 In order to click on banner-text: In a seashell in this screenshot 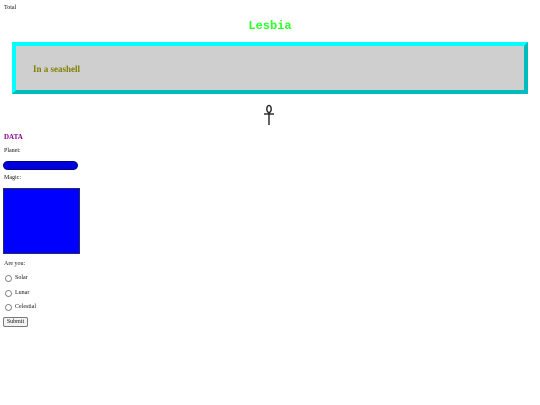, I will do `click(57, 69)`.